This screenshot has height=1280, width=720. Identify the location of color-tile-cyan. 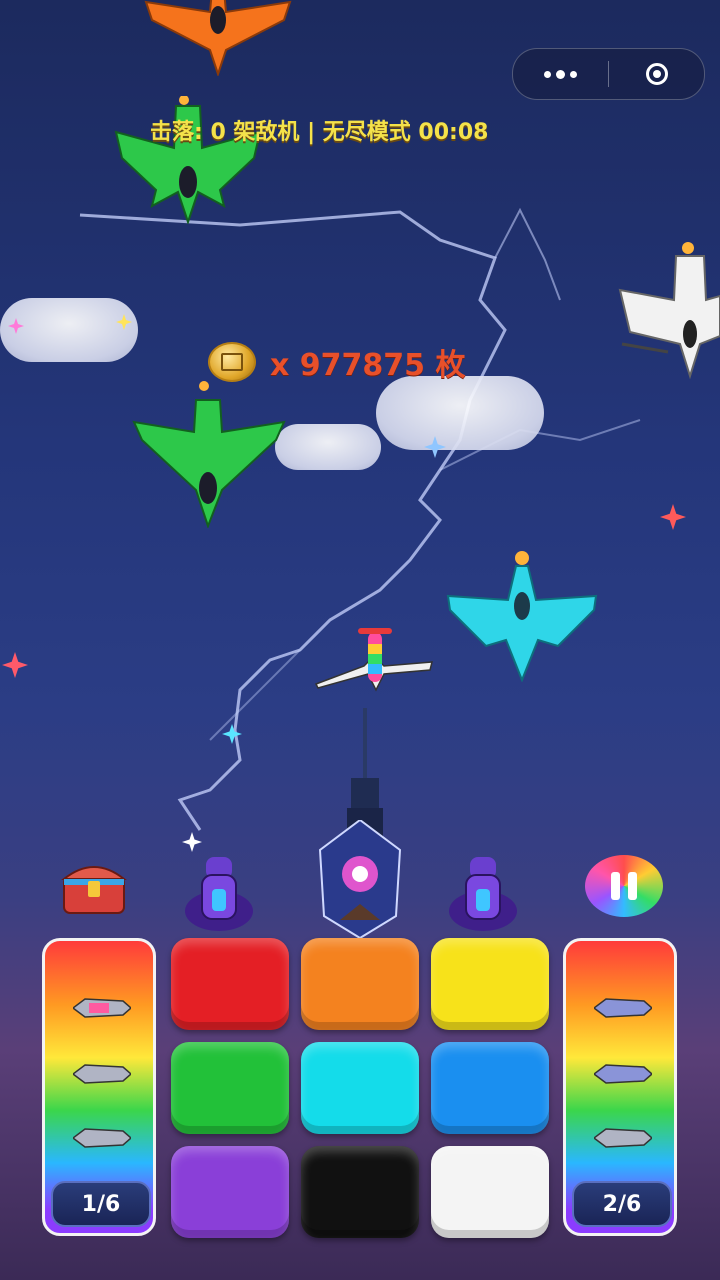
(360, 1088).